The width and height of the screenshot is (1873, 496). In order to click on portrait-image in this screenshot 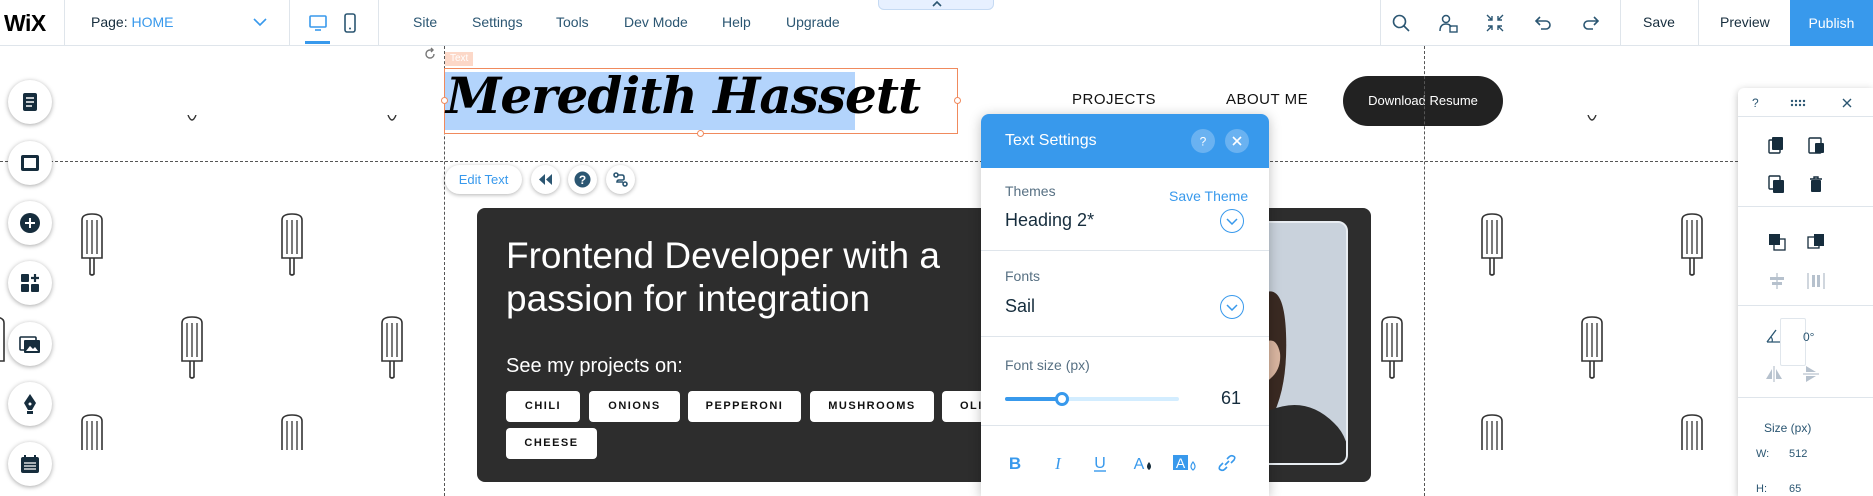, I will do `click(1305, 343)`.